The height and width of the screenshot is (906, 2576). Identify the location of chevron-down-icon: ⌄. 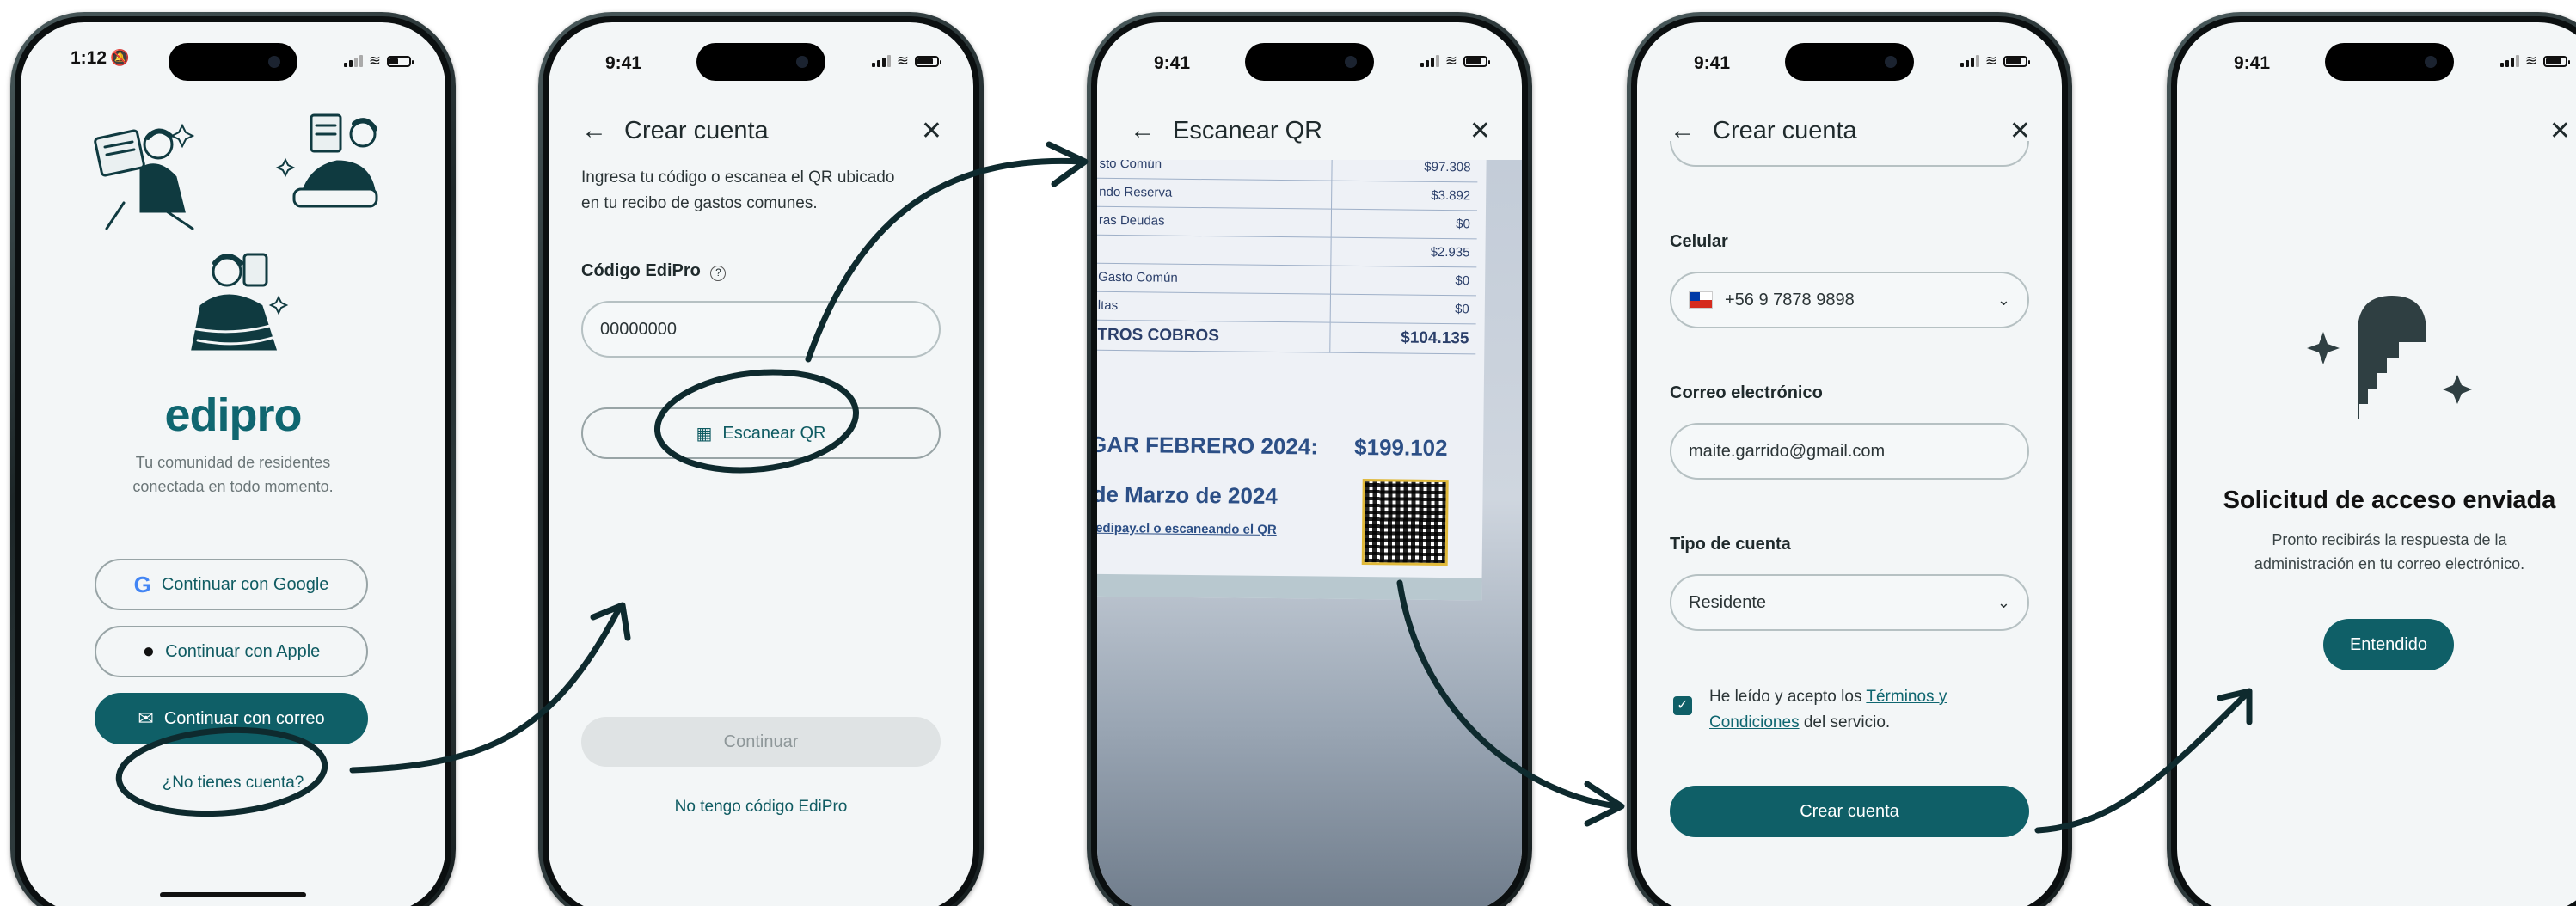
(2003, 602).